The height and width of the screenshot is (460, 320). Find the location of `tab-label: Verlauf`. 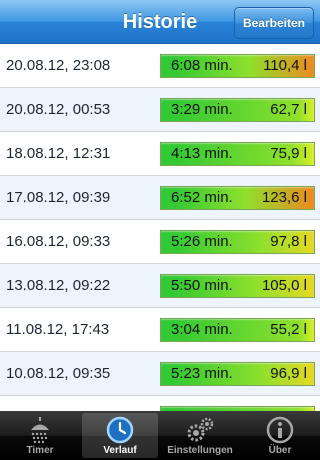

tab-label: Verlauf is located at coordinates (120, 450).